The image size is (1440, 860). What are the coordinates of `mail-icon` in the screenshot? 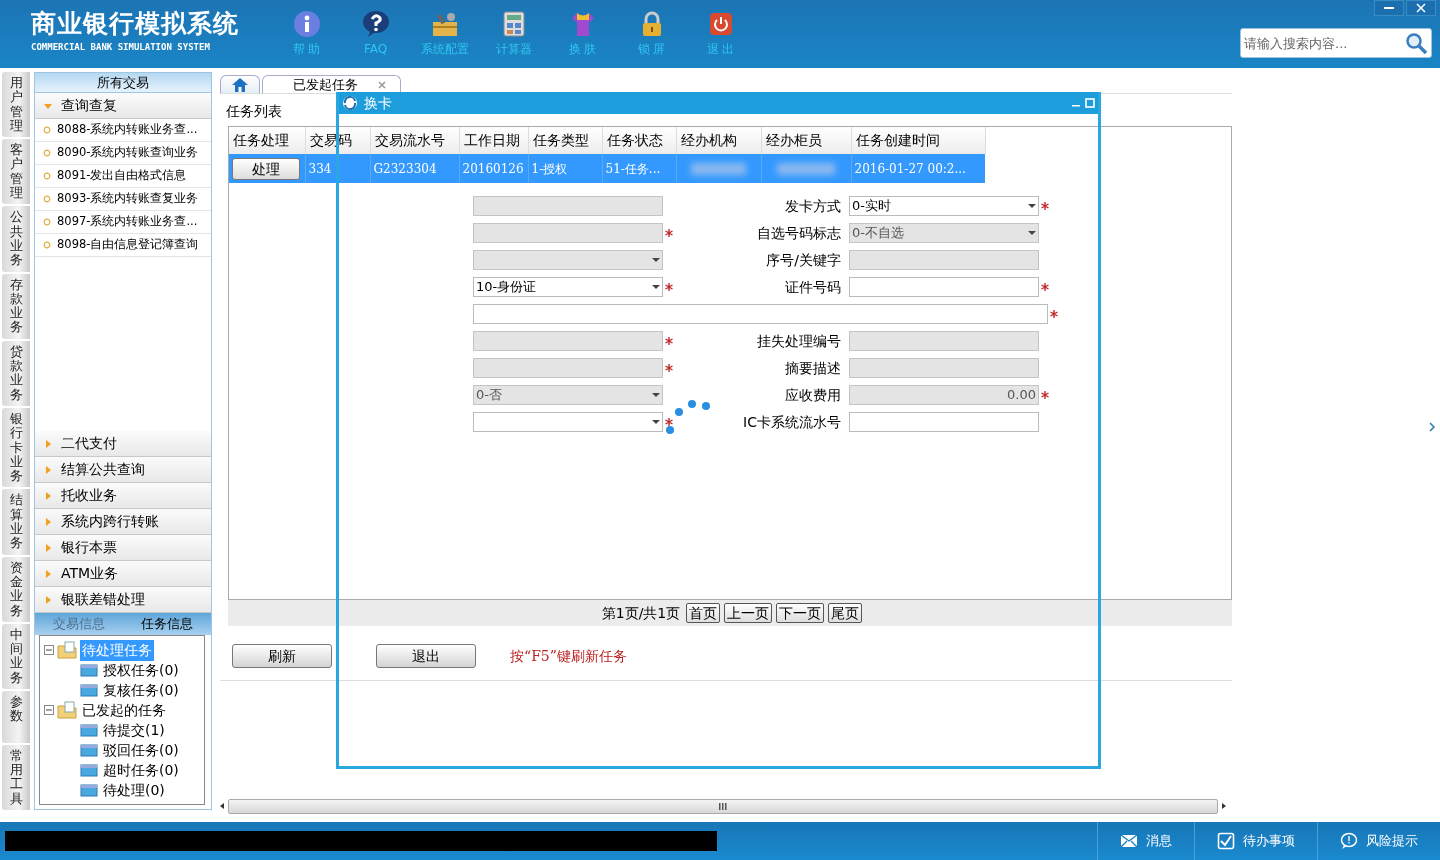 It's located at (1129, 841).